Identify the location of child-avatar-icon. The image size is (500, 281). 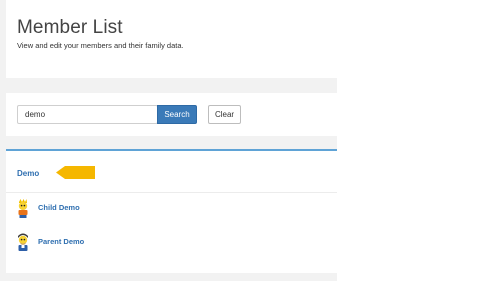
(23, 208).